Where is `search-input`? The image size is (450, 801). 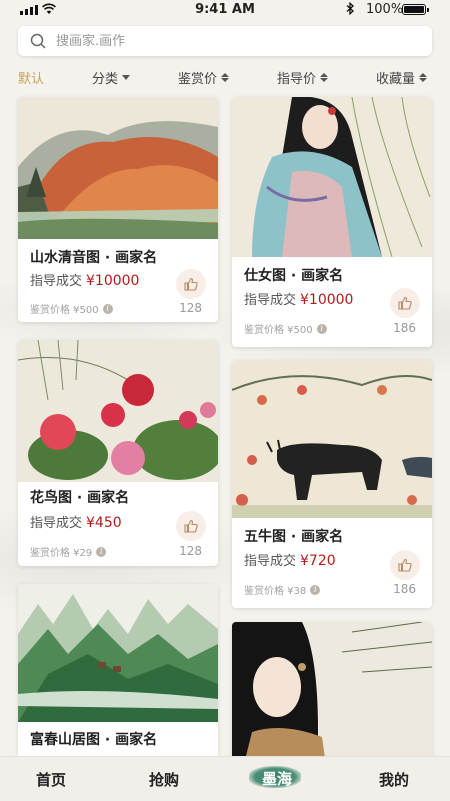
search-input is located at coordinates (206, 41).